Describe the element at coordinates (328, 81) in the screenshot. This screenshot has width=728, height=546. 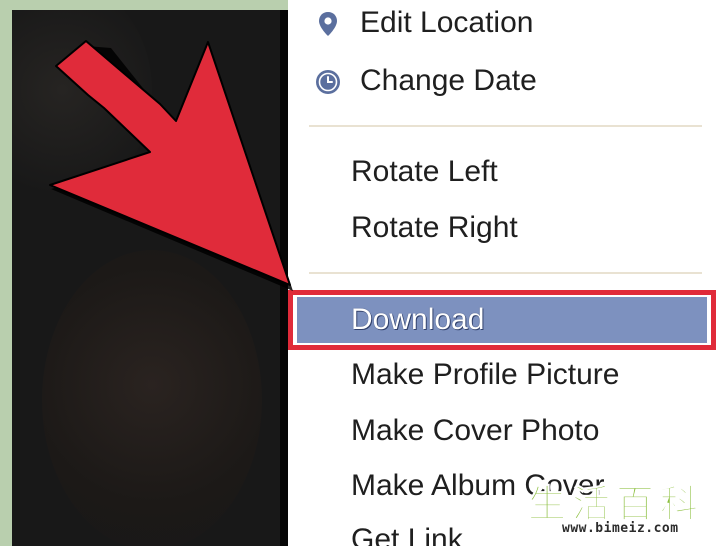
I see `clock-icon` at that location.